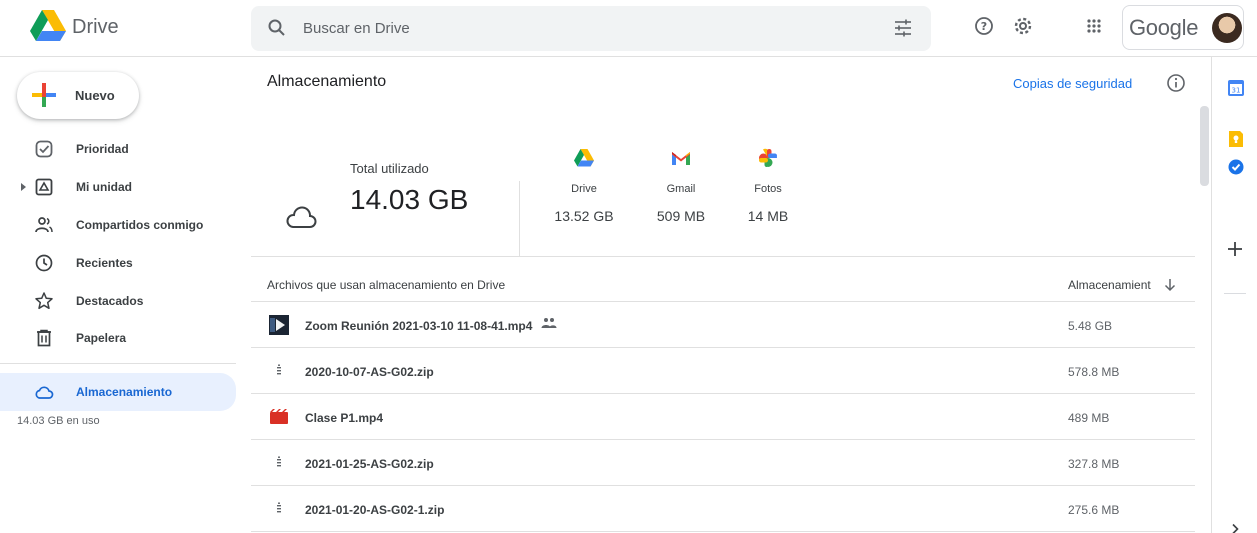 The image size is (1257, 533). Describe the element at coordinates (1072, 83) in the screenshot. I see `backups-link: Copias de seguridad` at that location.